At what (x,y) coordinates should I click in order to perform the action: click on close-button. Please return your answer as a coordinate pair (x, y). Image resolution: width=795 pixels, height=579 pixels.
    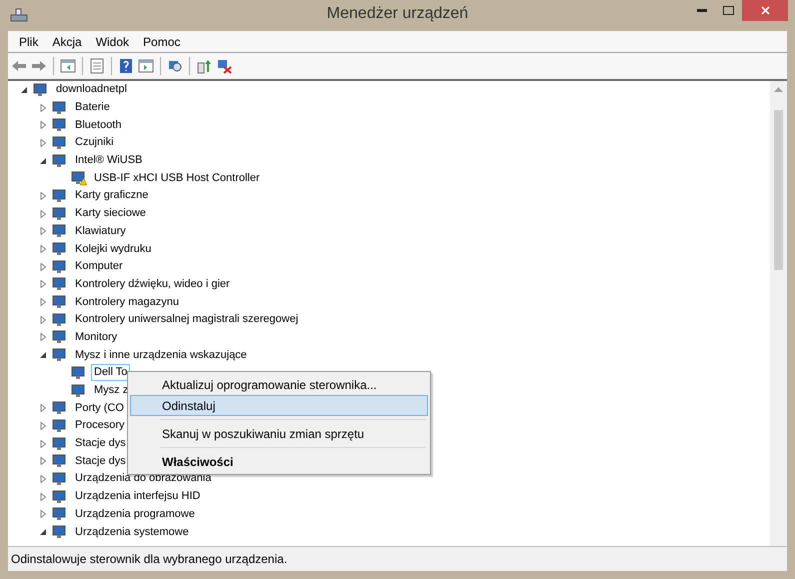
    Looking at the image, I should click on (765, 10).